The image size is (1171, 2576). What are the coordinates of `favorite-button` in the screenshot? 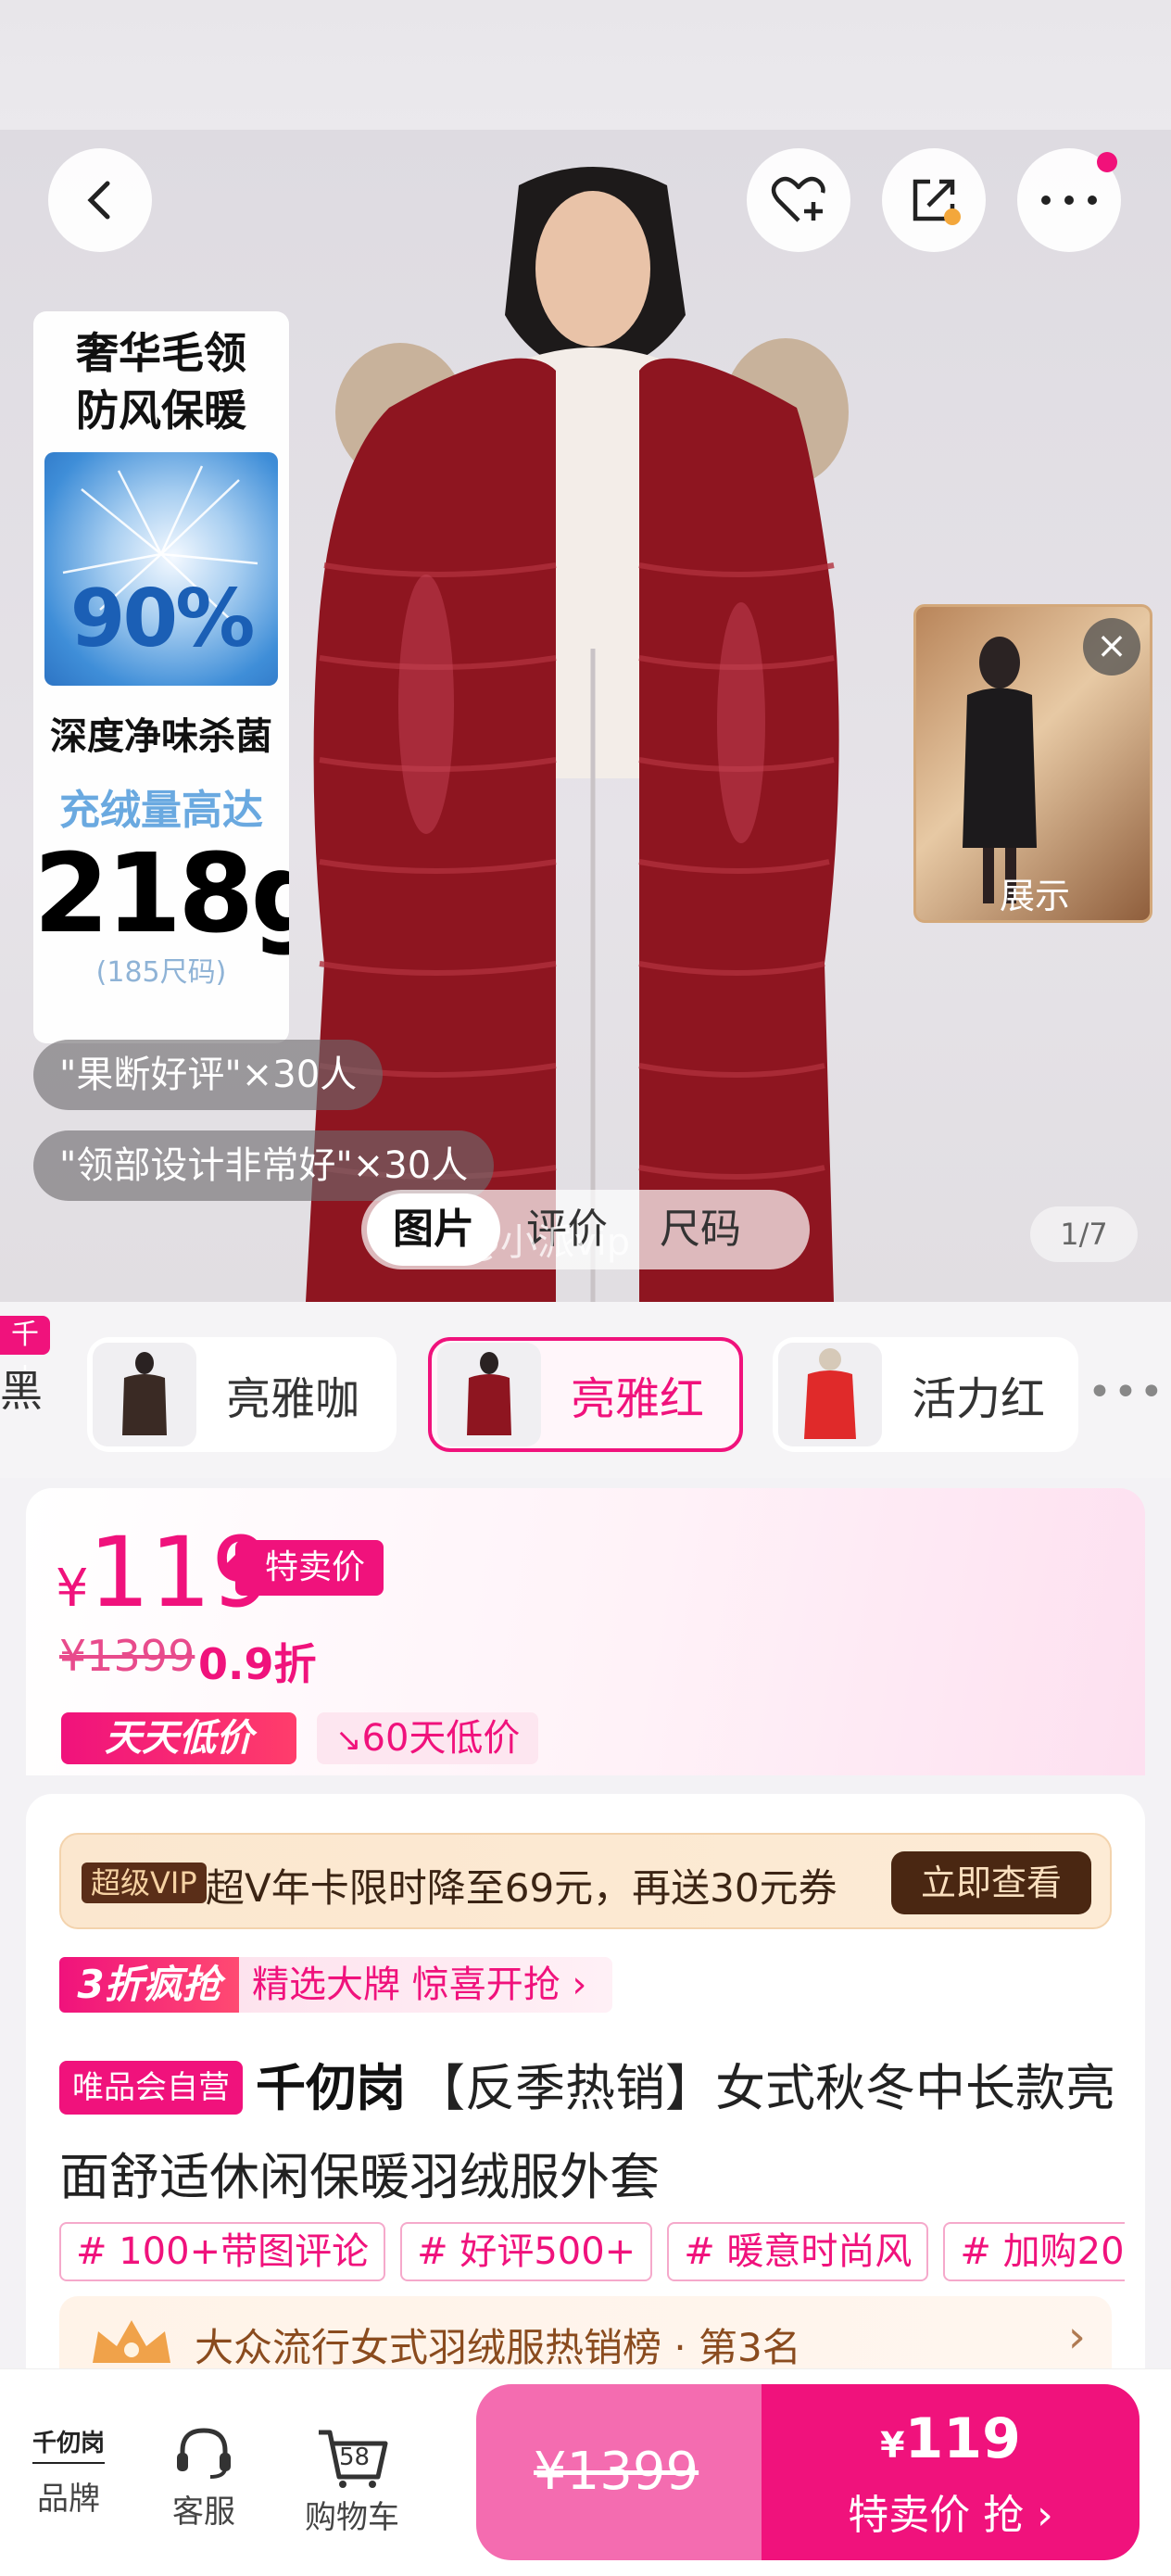 It's located at (799, 200).